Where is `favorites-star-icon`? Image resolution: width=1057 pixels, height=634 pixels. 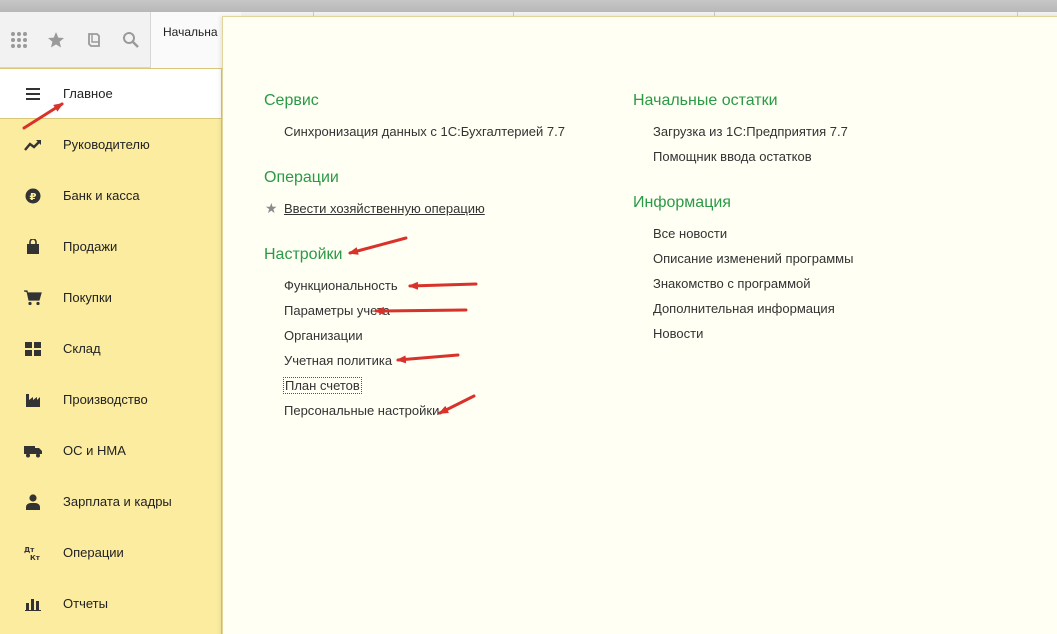
favorites-star-icon is located at coordinates (56, 40).